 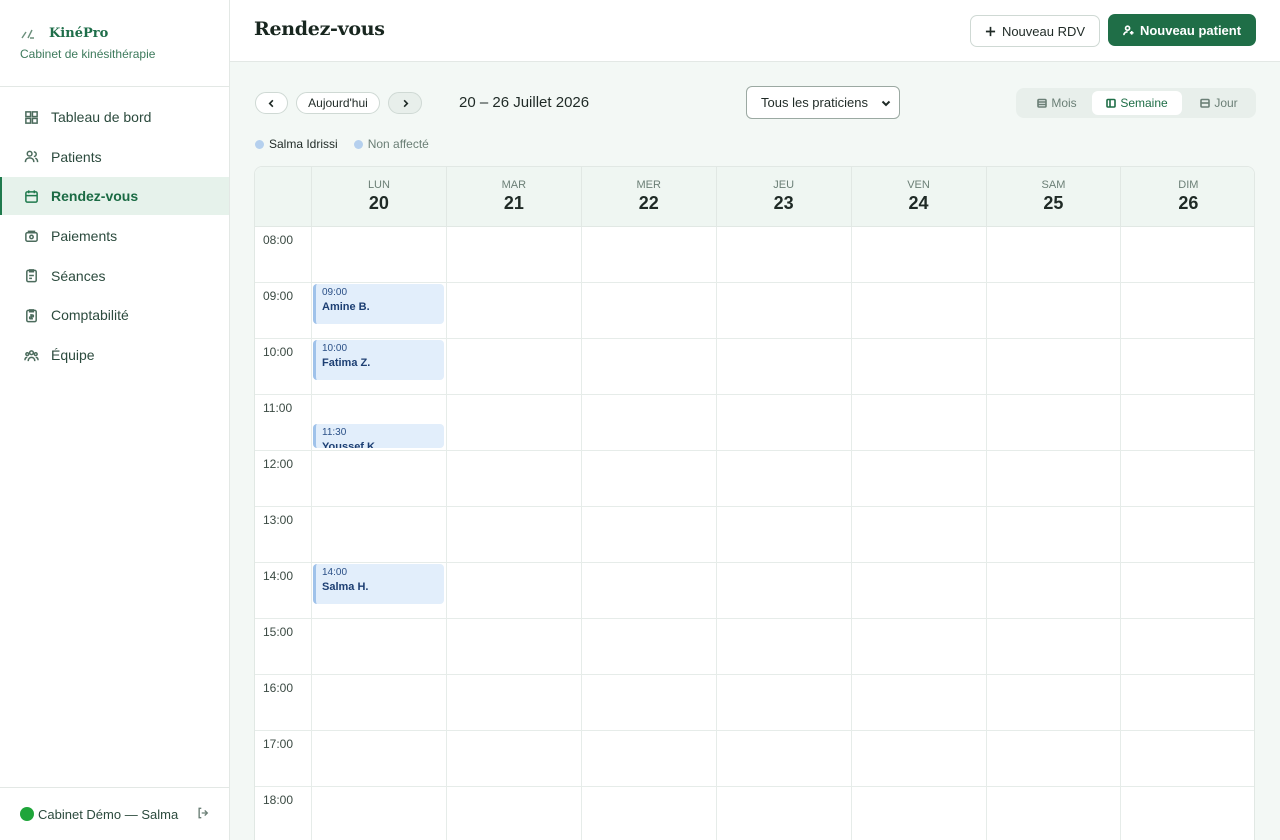 I want to click on appointment-event: 14:00 Salma H., so click(x=378, y=584).